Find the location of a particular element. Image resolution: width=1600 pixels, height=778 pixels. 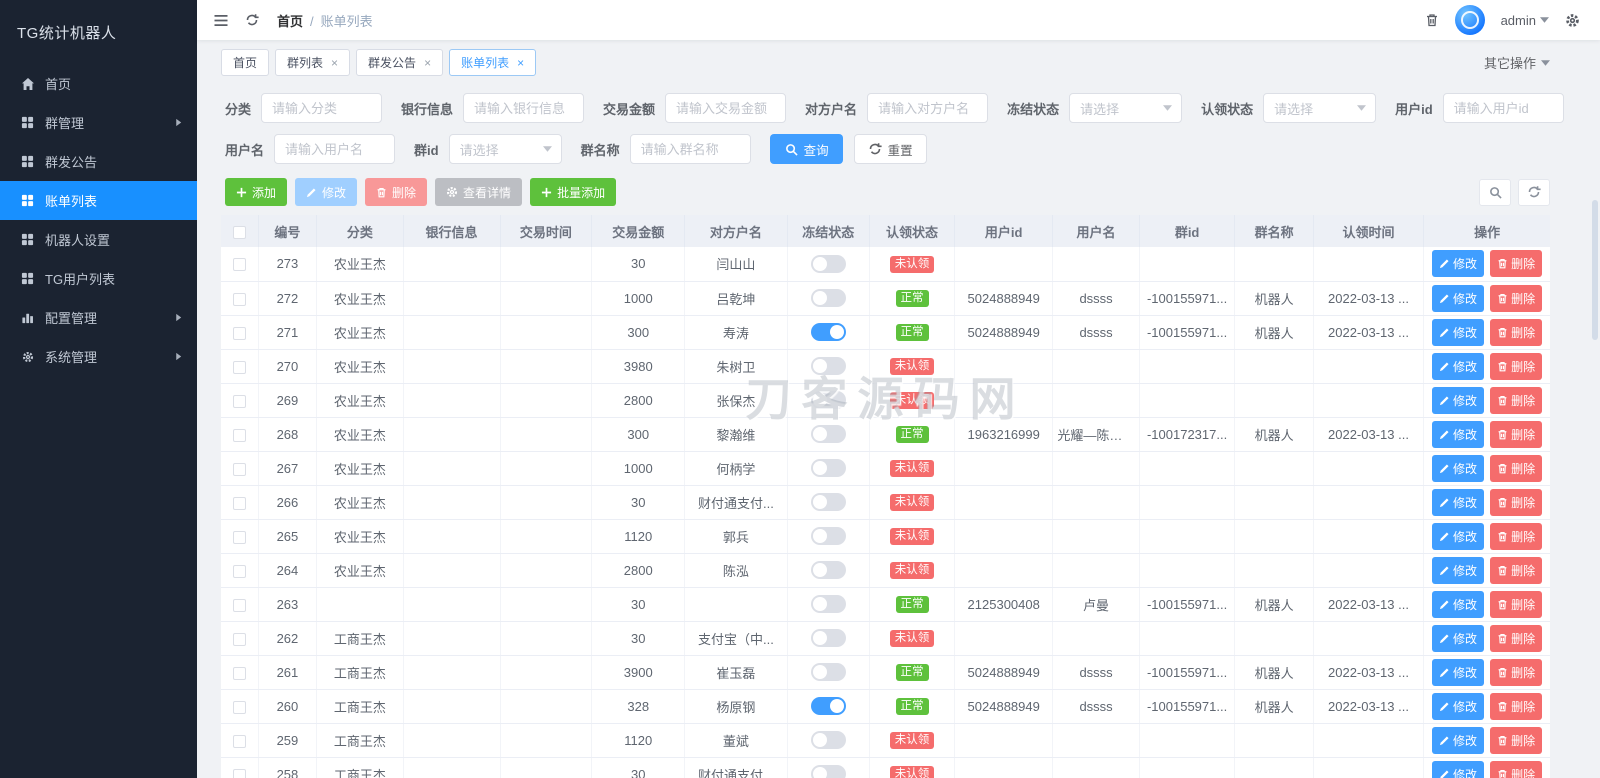

filter-input-用户名 is located at coordinates (335, 149).